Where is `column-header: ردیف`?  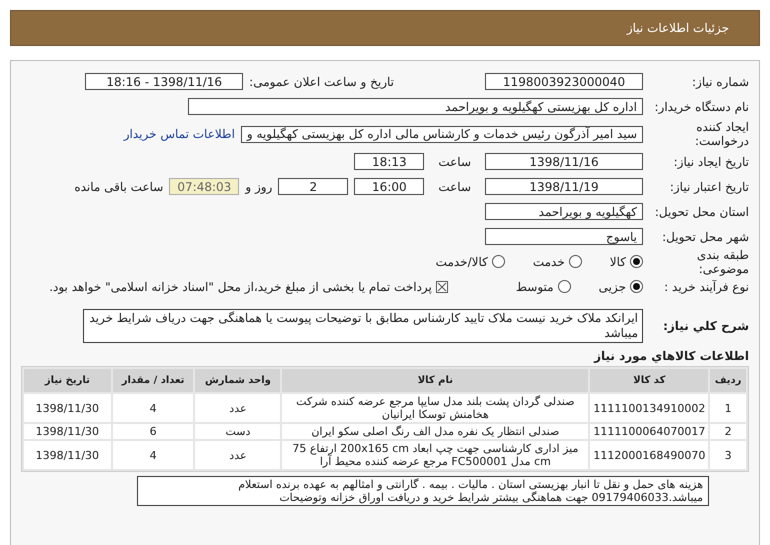 column-header: ردیف is located at coordinates (728, 380).